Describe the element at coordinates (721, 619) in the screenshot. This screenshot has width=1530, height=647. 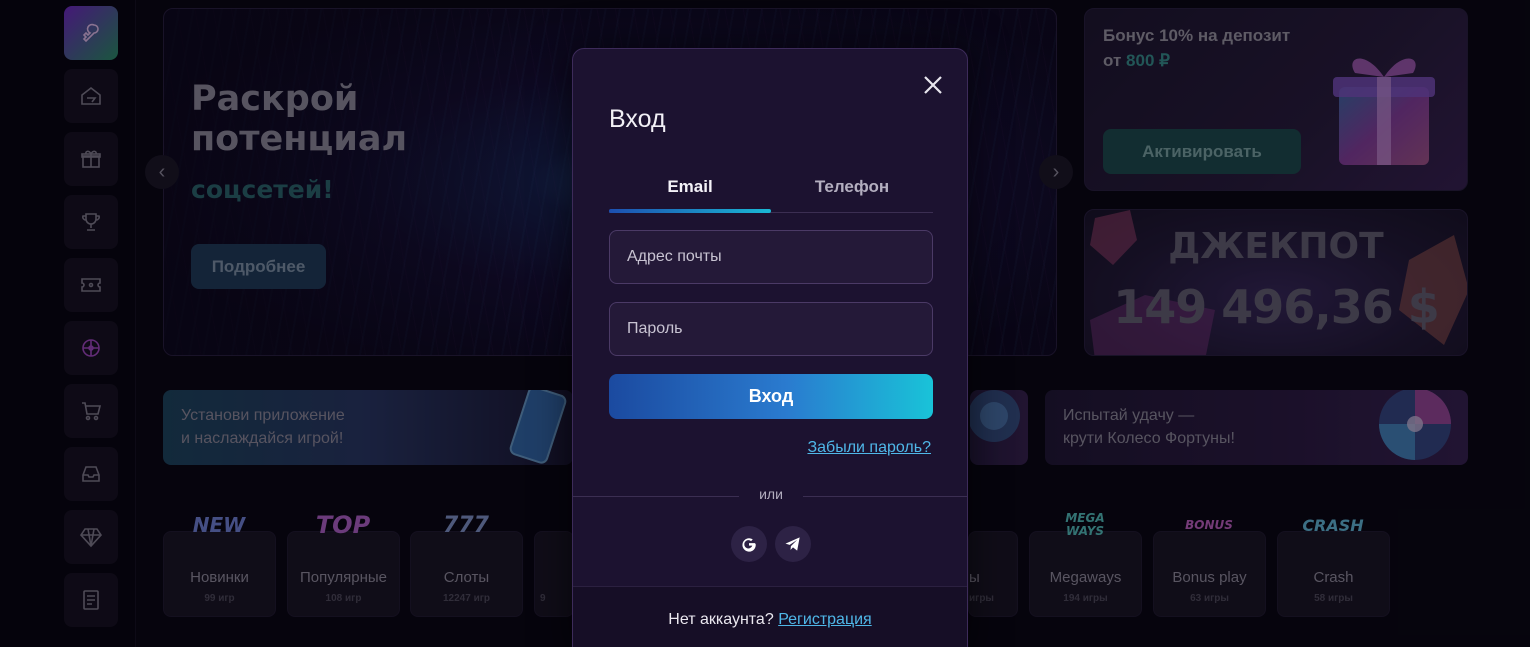
I see `no-account-text: Нет аккаунта?` at that location.